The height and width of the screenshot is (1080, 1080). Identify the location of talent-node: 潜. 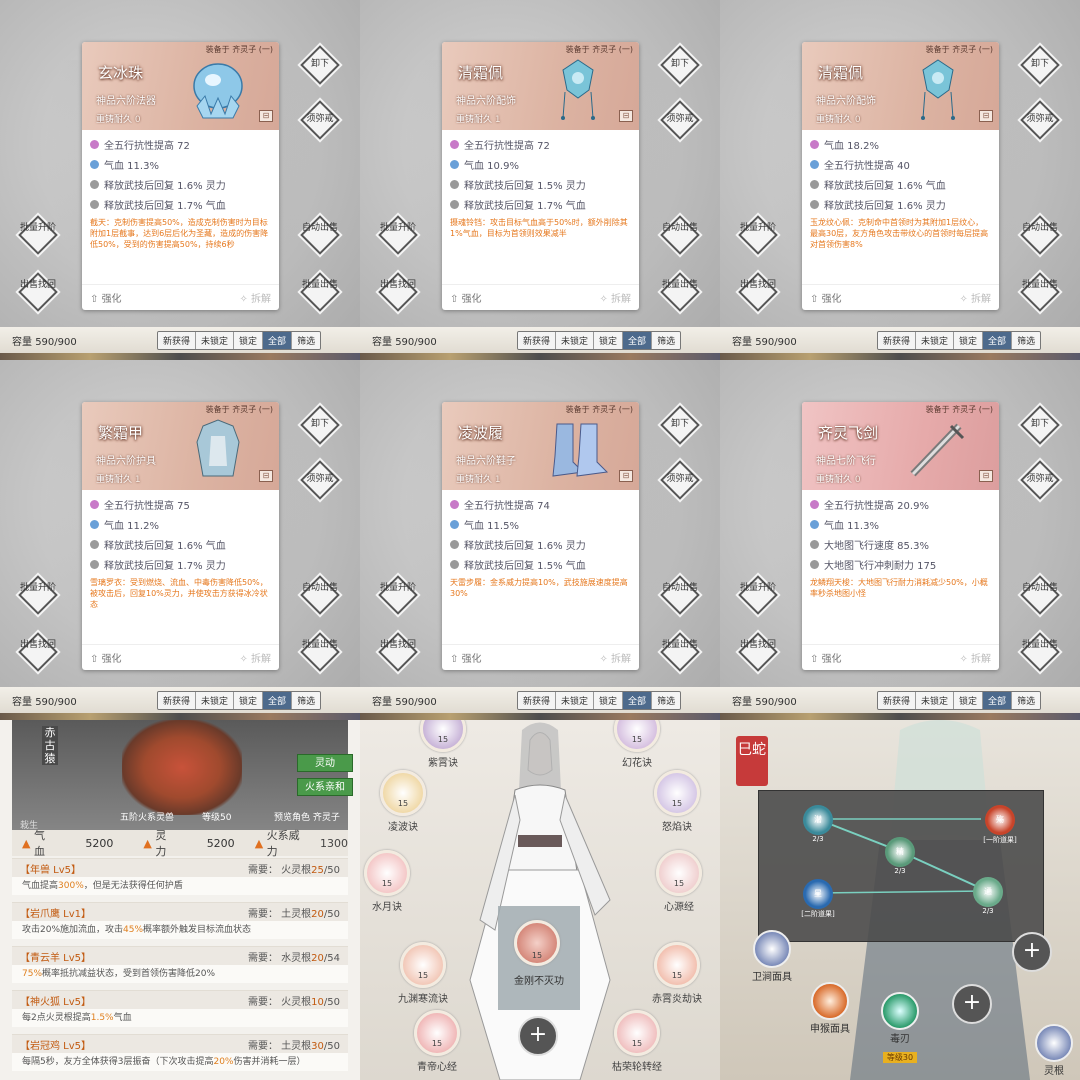
(818, 820).